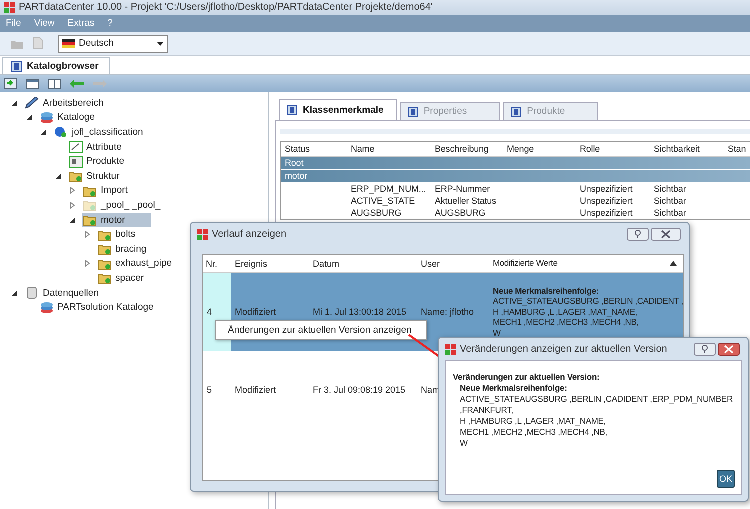 The image size is (750, 509). What do you see at coordinates (453, 263) in the screenshot?
I see `column-header: User` at bounding box center [453, 263].